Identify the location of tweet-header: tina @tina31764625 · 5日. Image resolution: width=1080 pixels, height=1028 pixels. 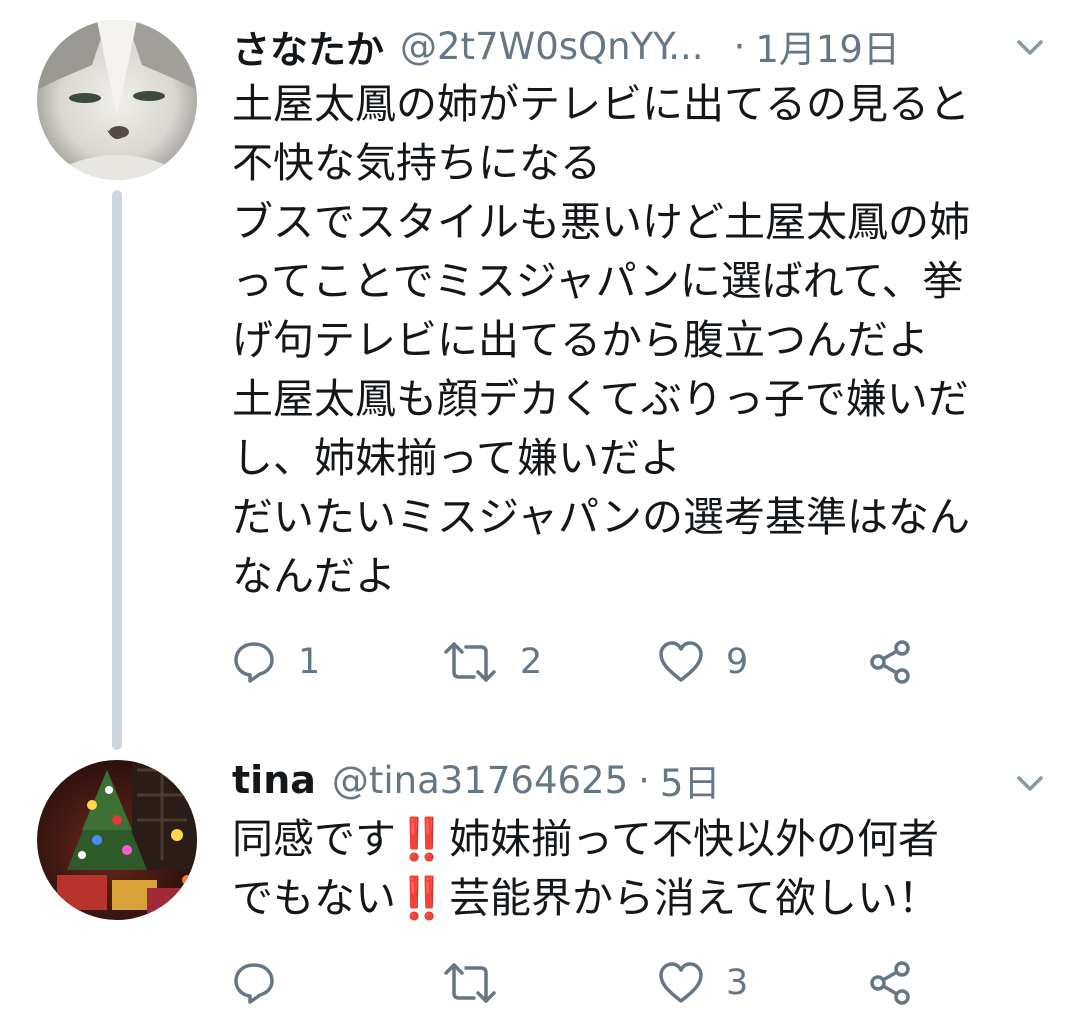
(476, 780).